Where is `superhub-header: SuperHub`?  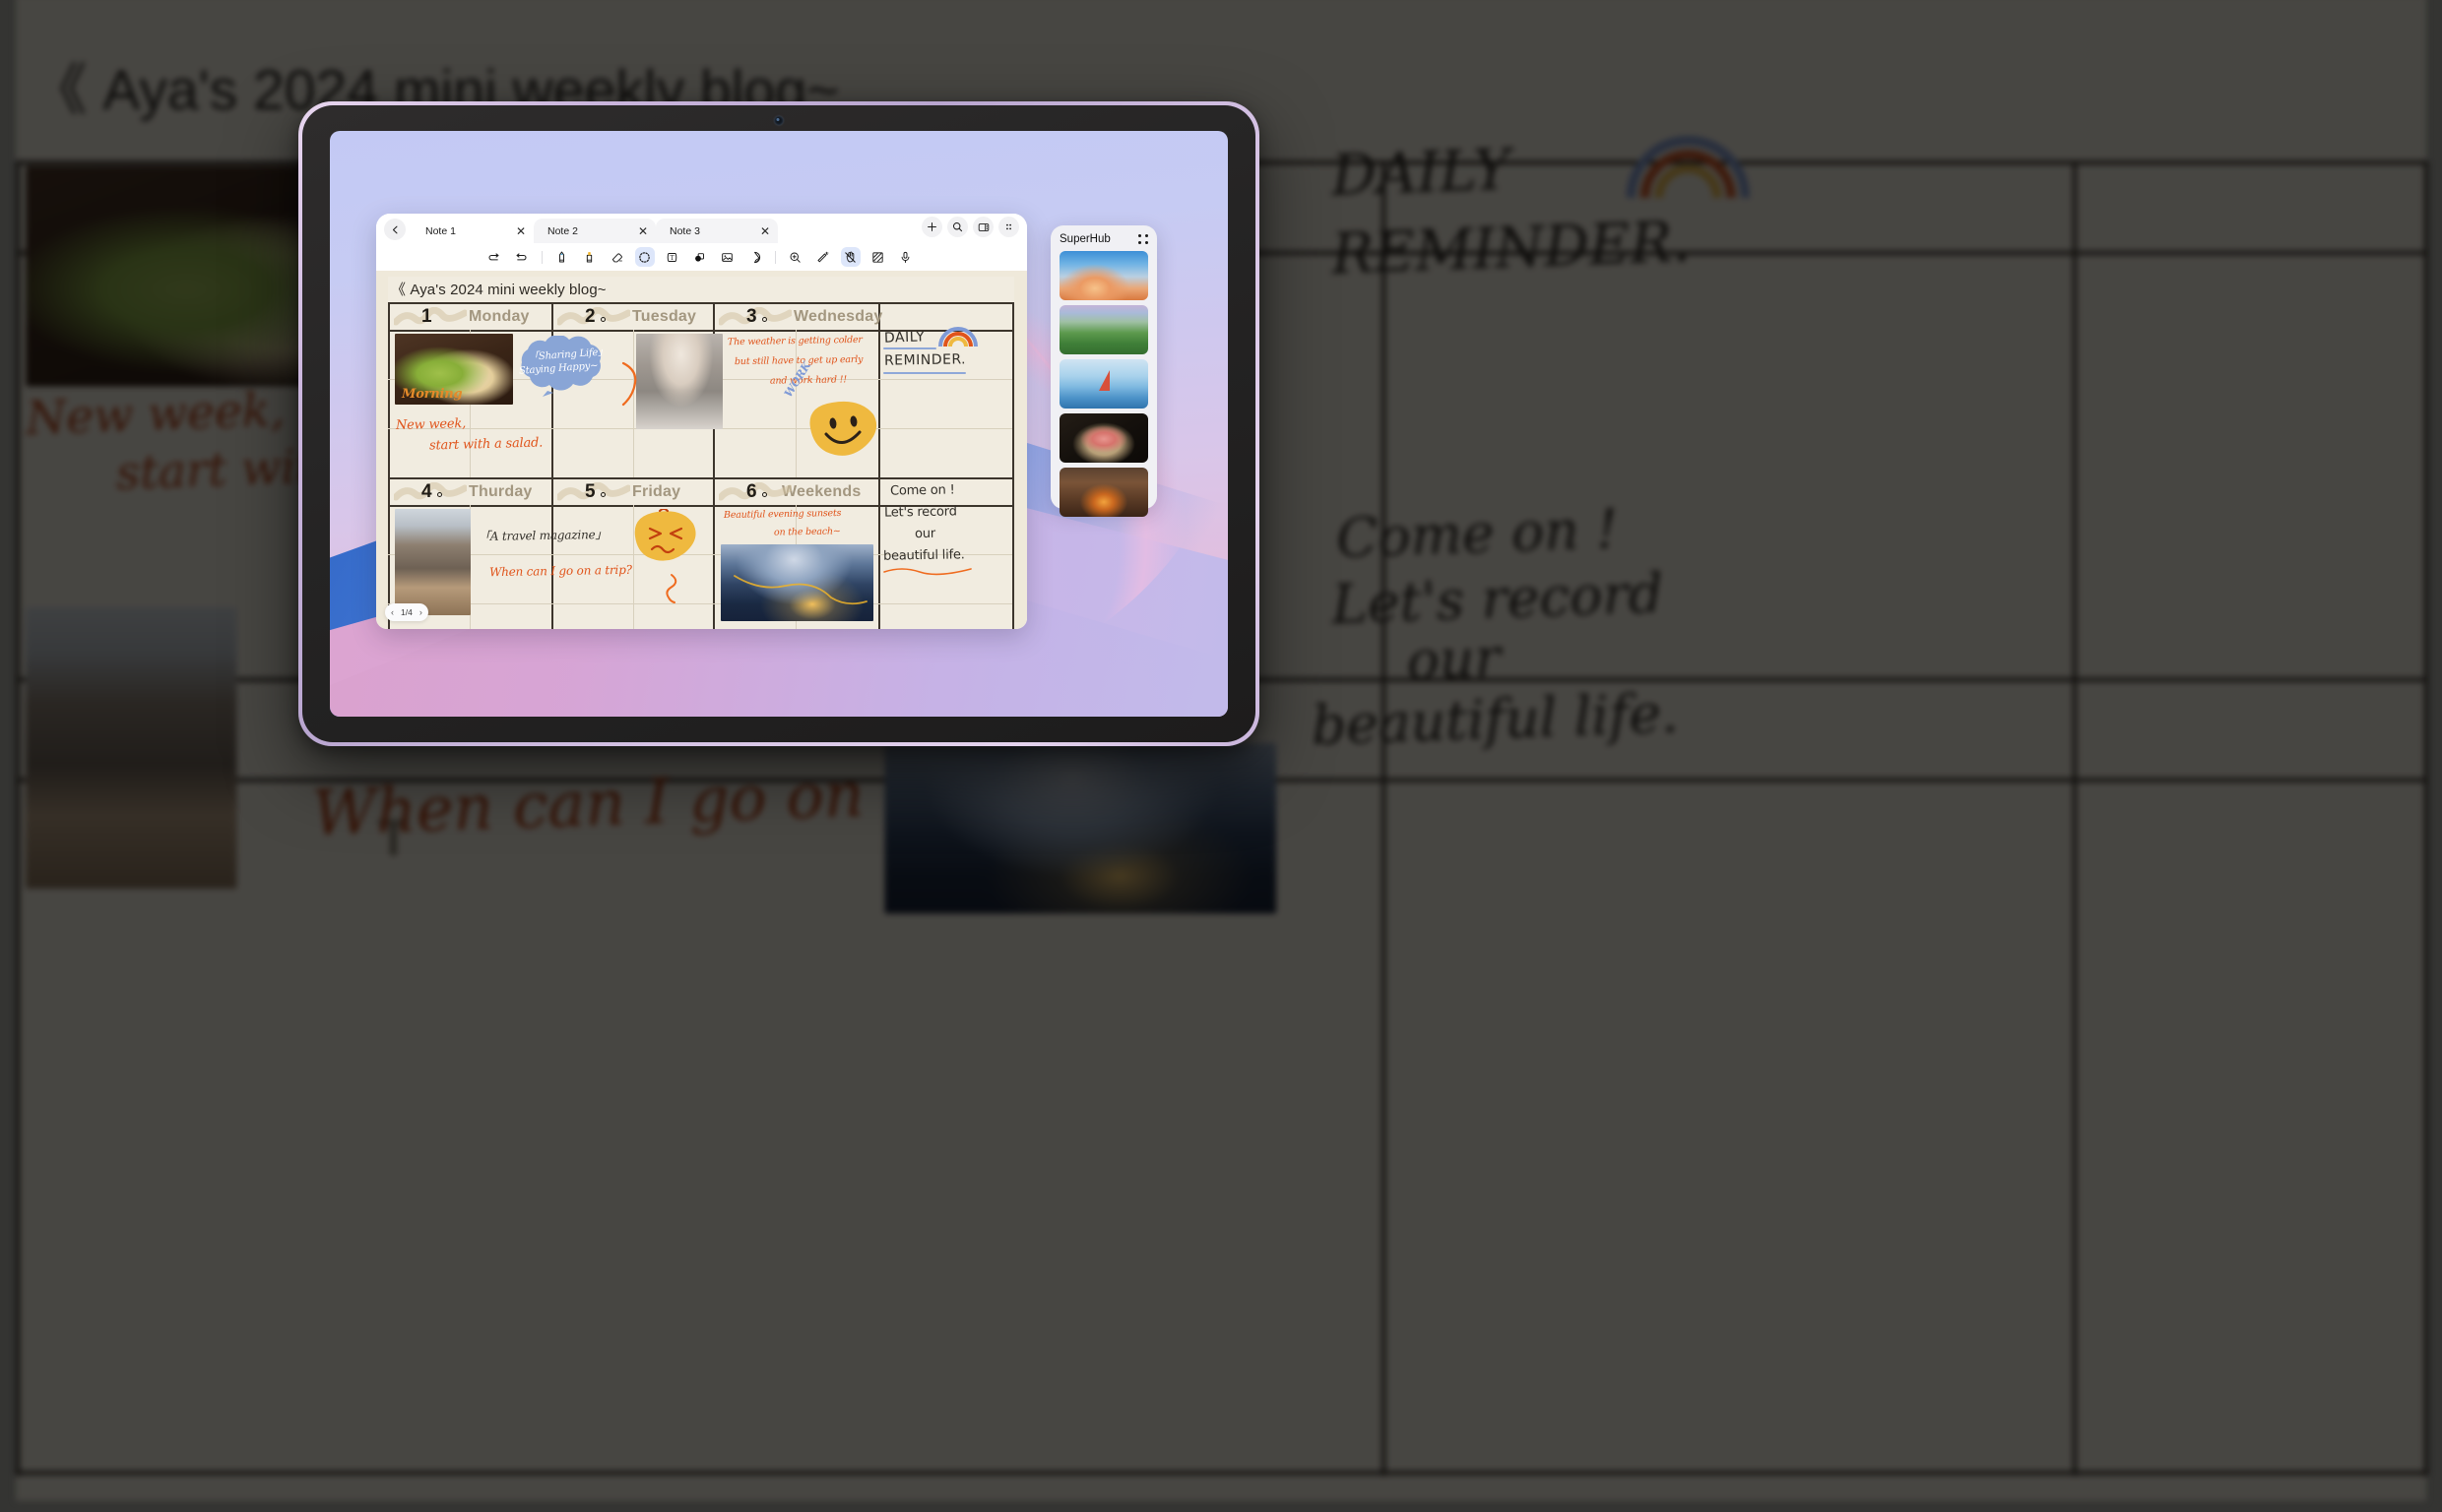 superhub-header: SuperHub is located at coordinates (1104, 239).